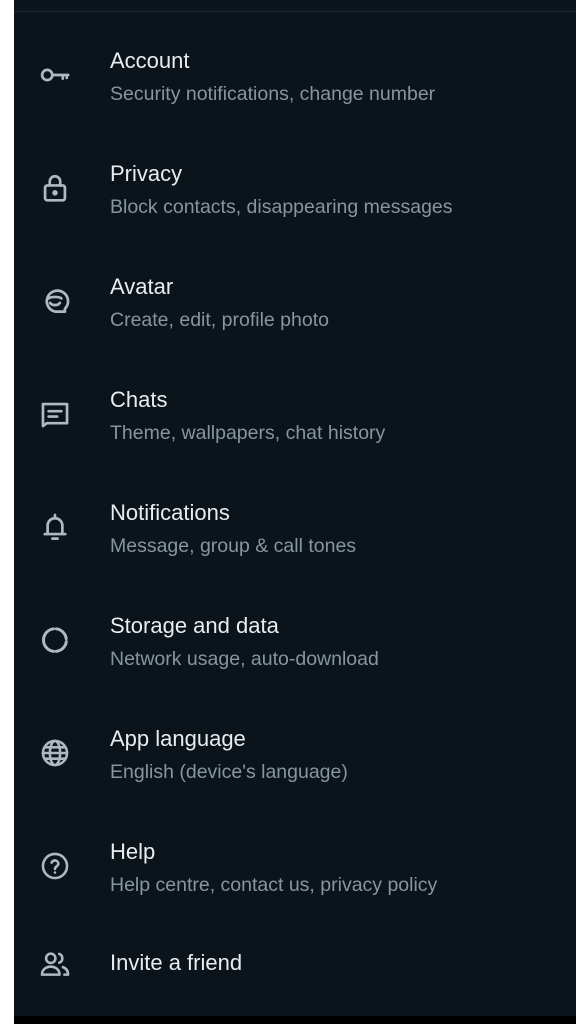 The height and width of the screenshot is (1024, 576). Describe the element at coordinates (55, 188) in the screenshot. I see `lock-icon` at that location.